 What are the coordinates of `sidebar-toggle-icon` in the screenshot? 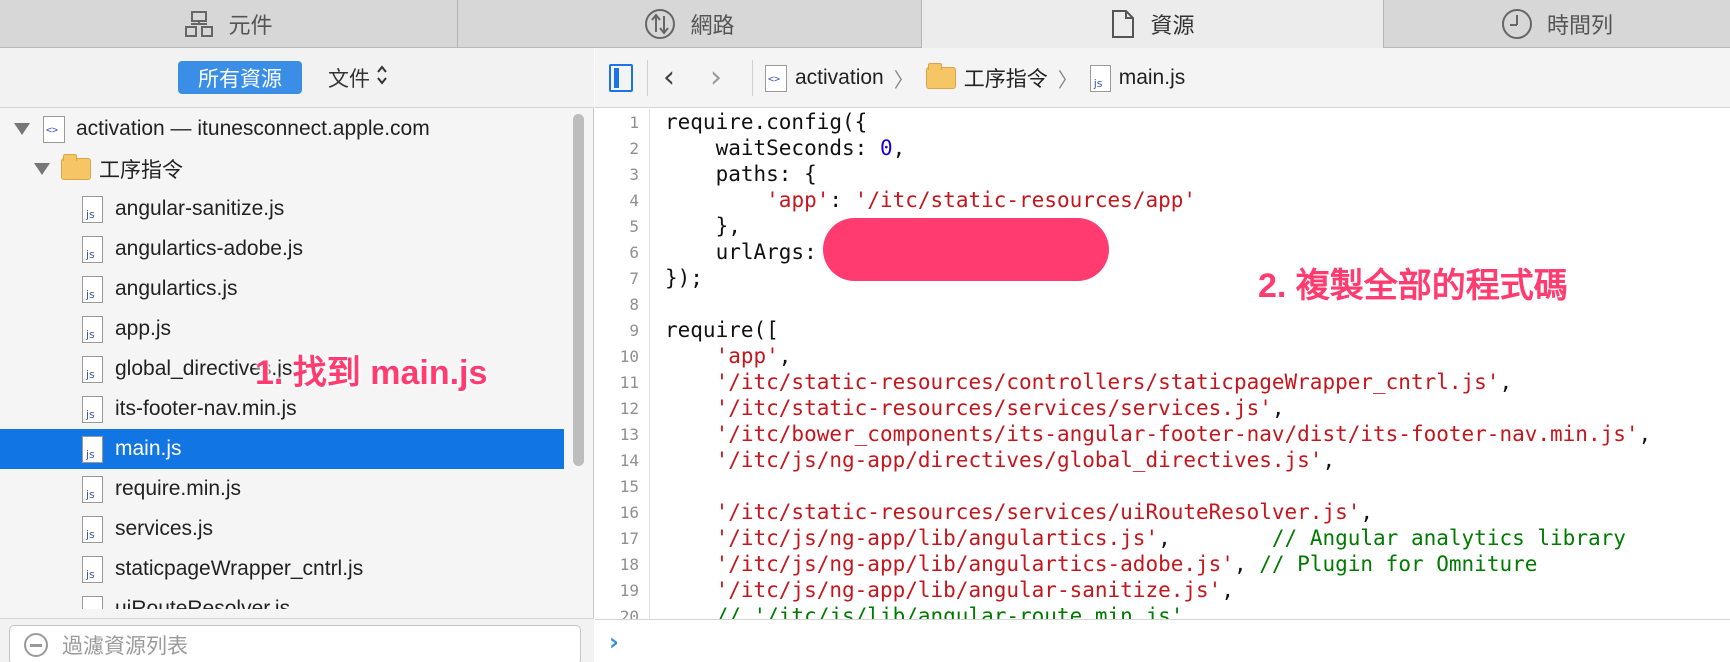 It's located at (621, 78).